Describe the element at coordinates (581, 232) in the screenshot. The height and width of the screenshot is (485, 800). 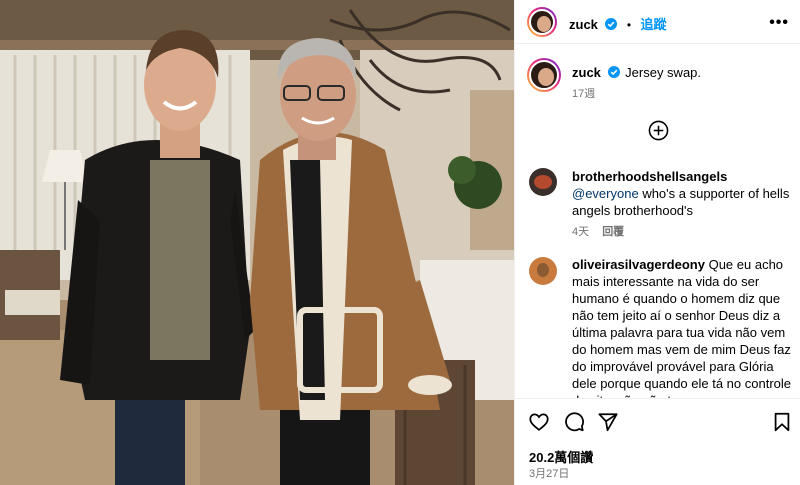
I see `comment-time: 4天` at that location.